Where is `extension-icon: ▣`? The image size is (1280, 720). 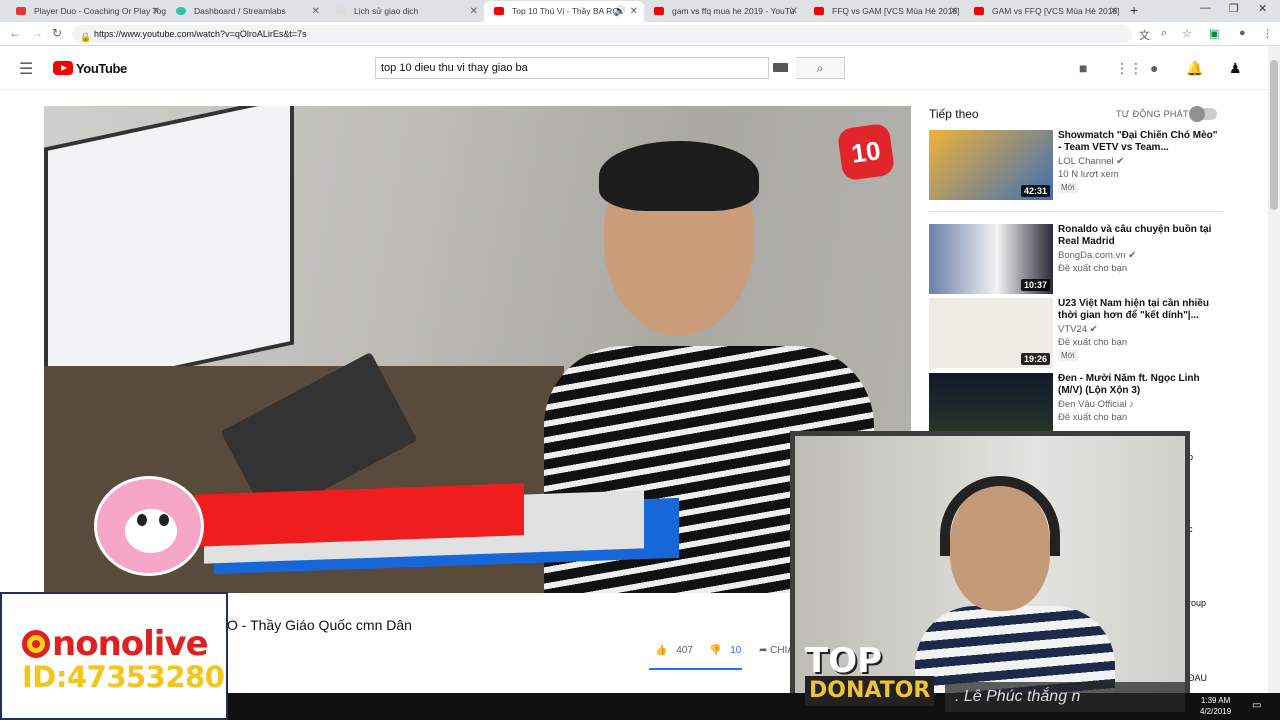
extension-icon: ▣ is located at coordinates (1214, 33).